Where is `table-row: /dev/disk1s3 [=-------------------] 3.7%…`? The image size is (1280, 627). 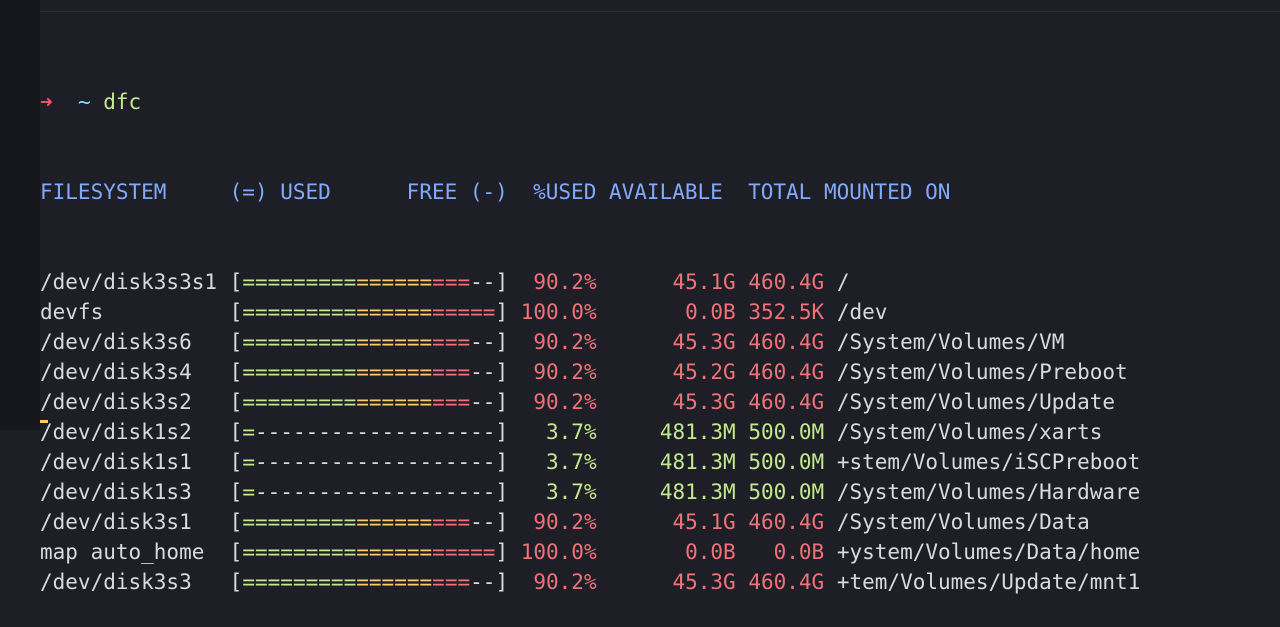 table-row: /dev/disk1s3 [=-------------------] 3.7%… is located at coordinates (660, 492).